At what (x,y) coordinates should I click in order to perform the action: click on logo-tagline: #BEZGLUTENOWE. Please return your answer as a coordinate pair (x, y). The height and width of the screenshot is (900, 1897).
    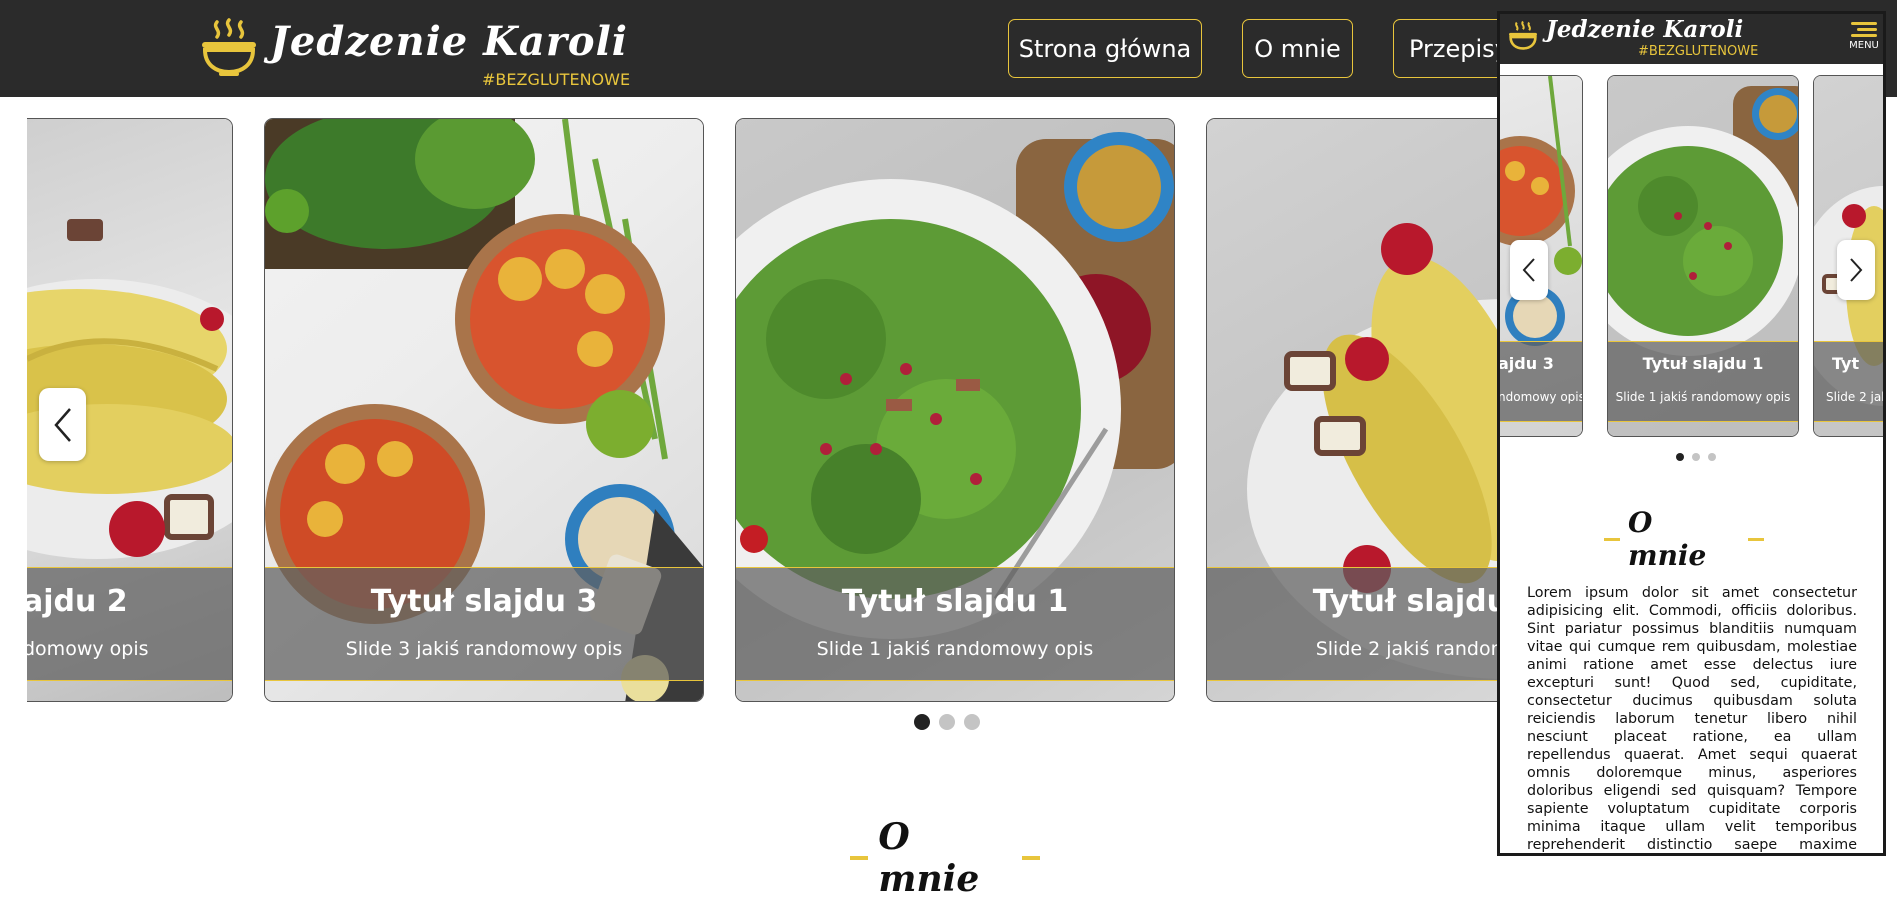
    Looking at the image, I should click on (556, 79).